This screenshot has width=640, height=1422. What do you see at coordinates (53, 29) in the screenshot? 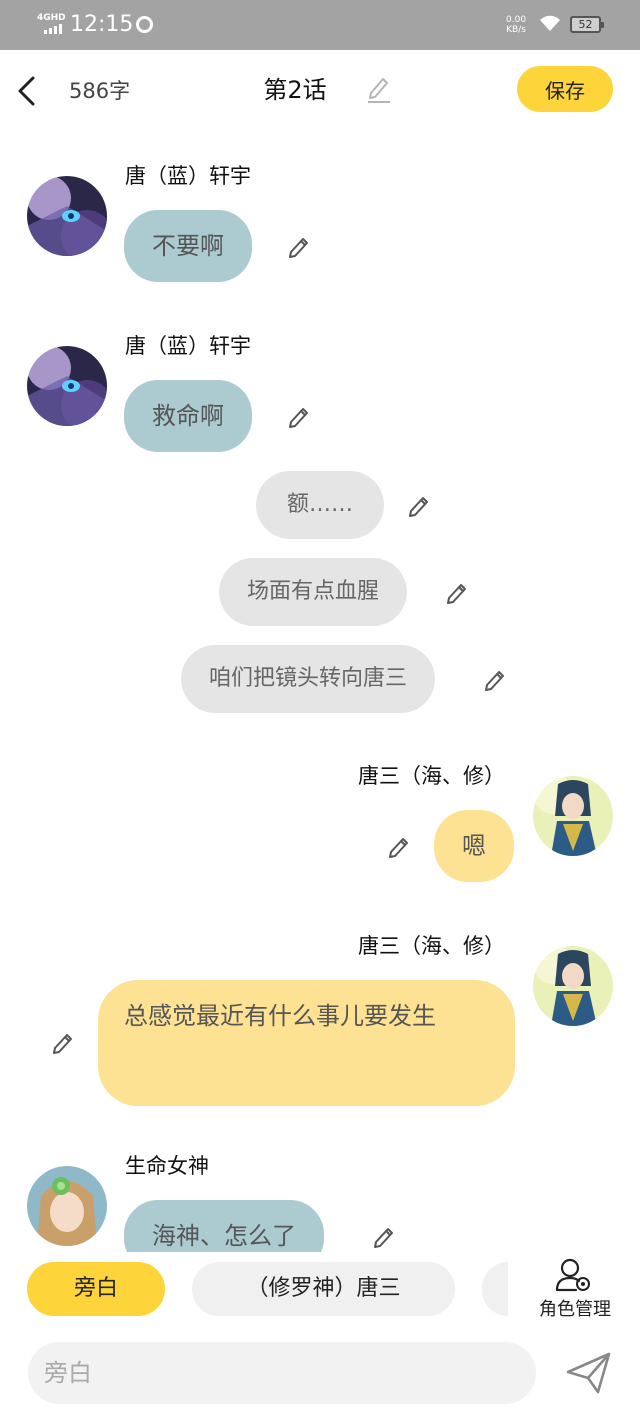
I see `signal-icon` at bounding box center [53, 29].